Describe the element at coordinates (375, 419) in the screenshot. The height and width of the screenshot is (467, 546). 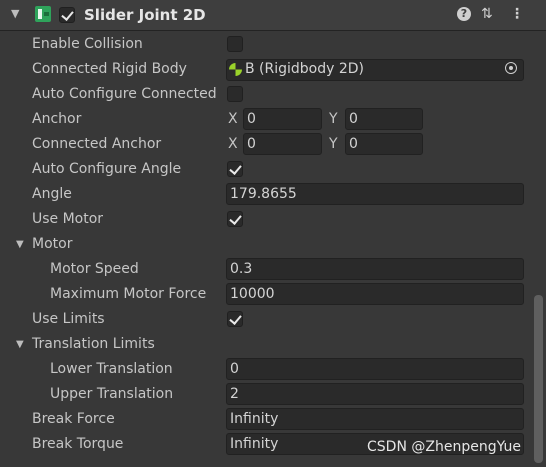
I see `break-force-field: Infinity` at that location.